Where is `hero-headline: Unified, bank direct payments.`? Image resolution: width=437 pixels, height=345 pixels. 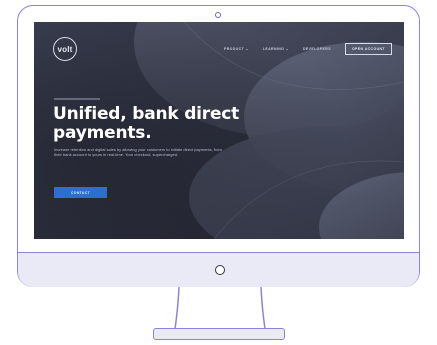
hero-headline: Unified, bank direct payments. is located at coordinates (153, 124).